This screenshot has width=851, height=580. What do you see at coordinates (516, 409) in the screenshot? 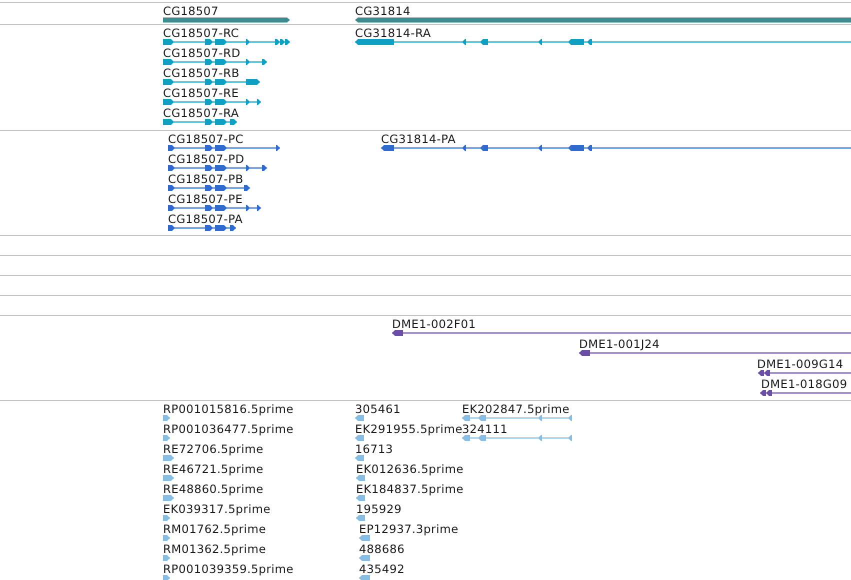
I see `feature-label: EK202847.5prime` at bounding box center [516, 409].